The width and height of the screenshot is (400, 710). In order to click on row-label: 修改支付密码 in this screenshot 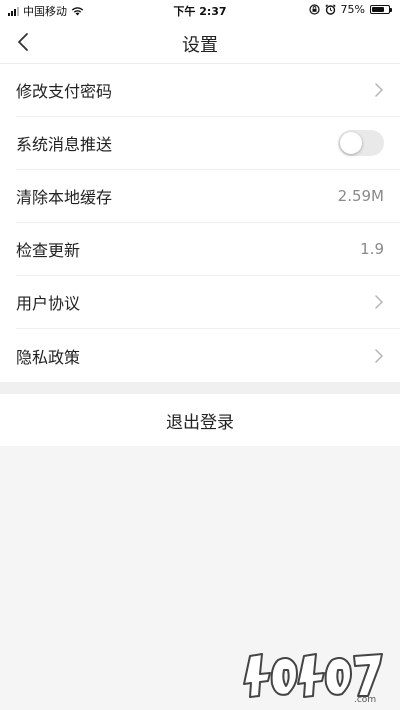, I will do `click(64, 91)`.